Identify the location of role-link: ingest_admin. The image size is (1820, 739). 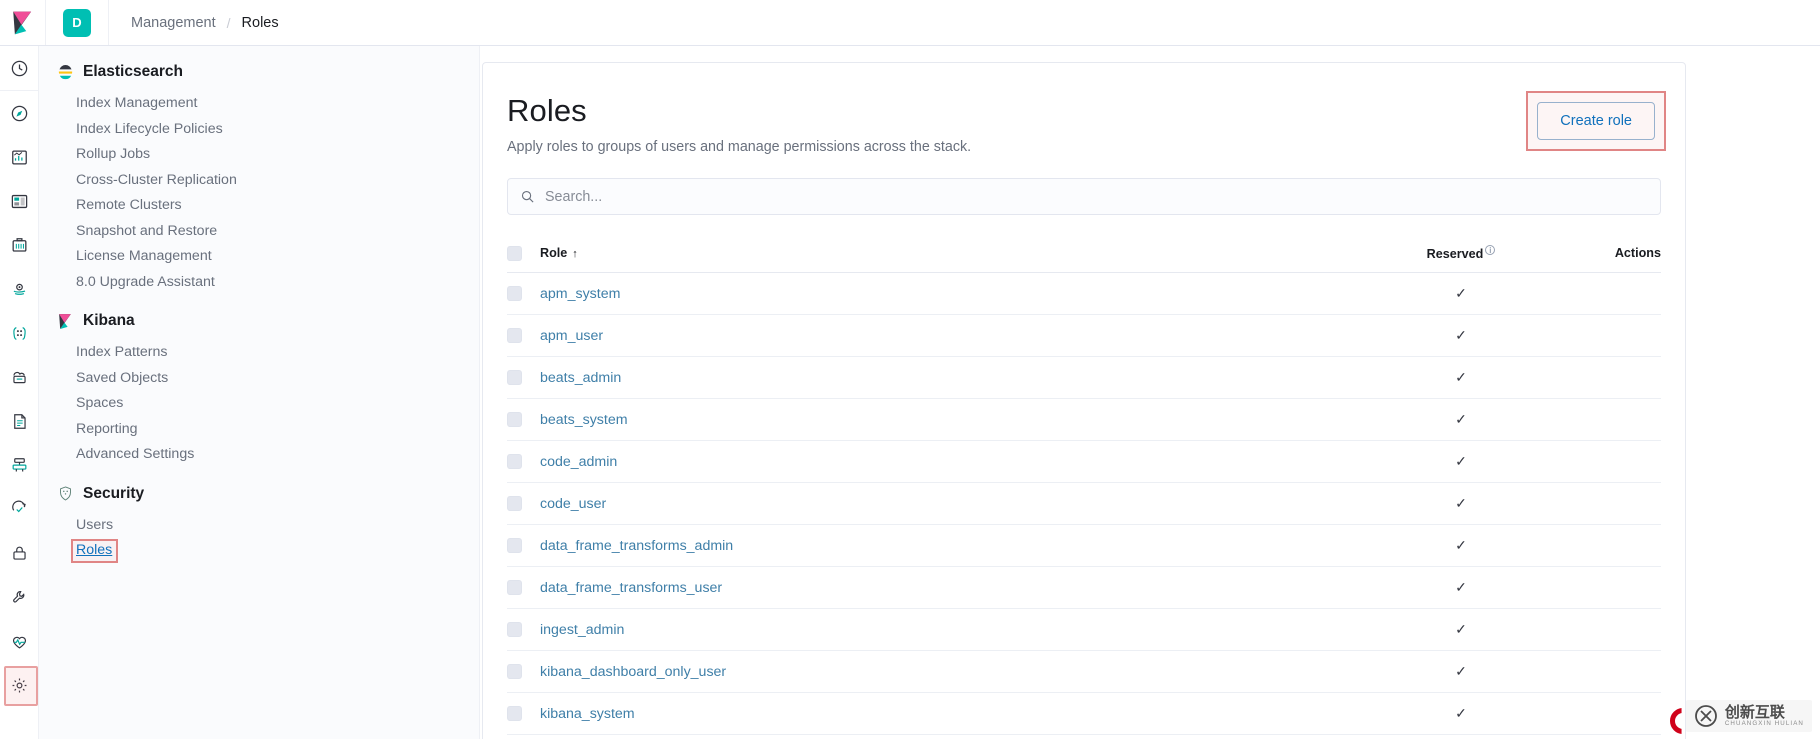
(582, 630).